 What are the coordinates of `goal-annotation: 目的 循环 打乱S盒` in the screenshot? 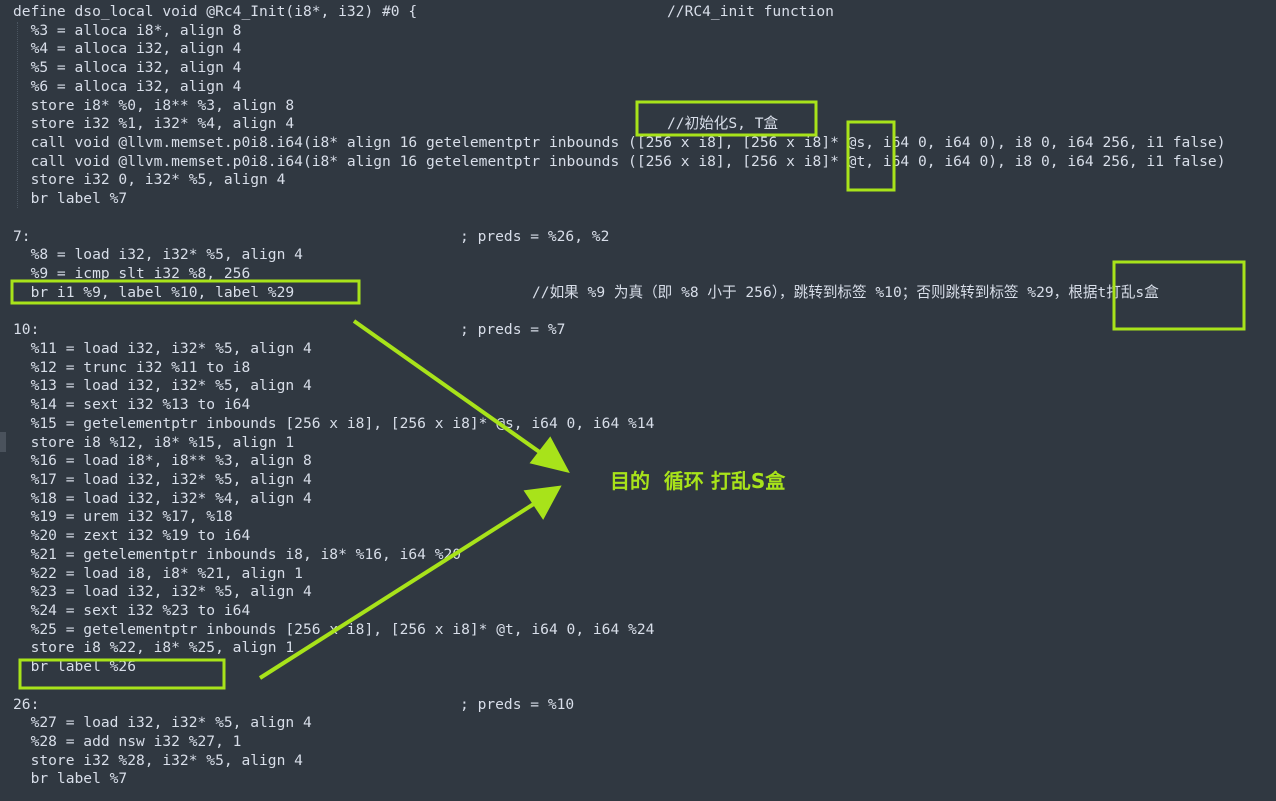 It's located at (698, 481).